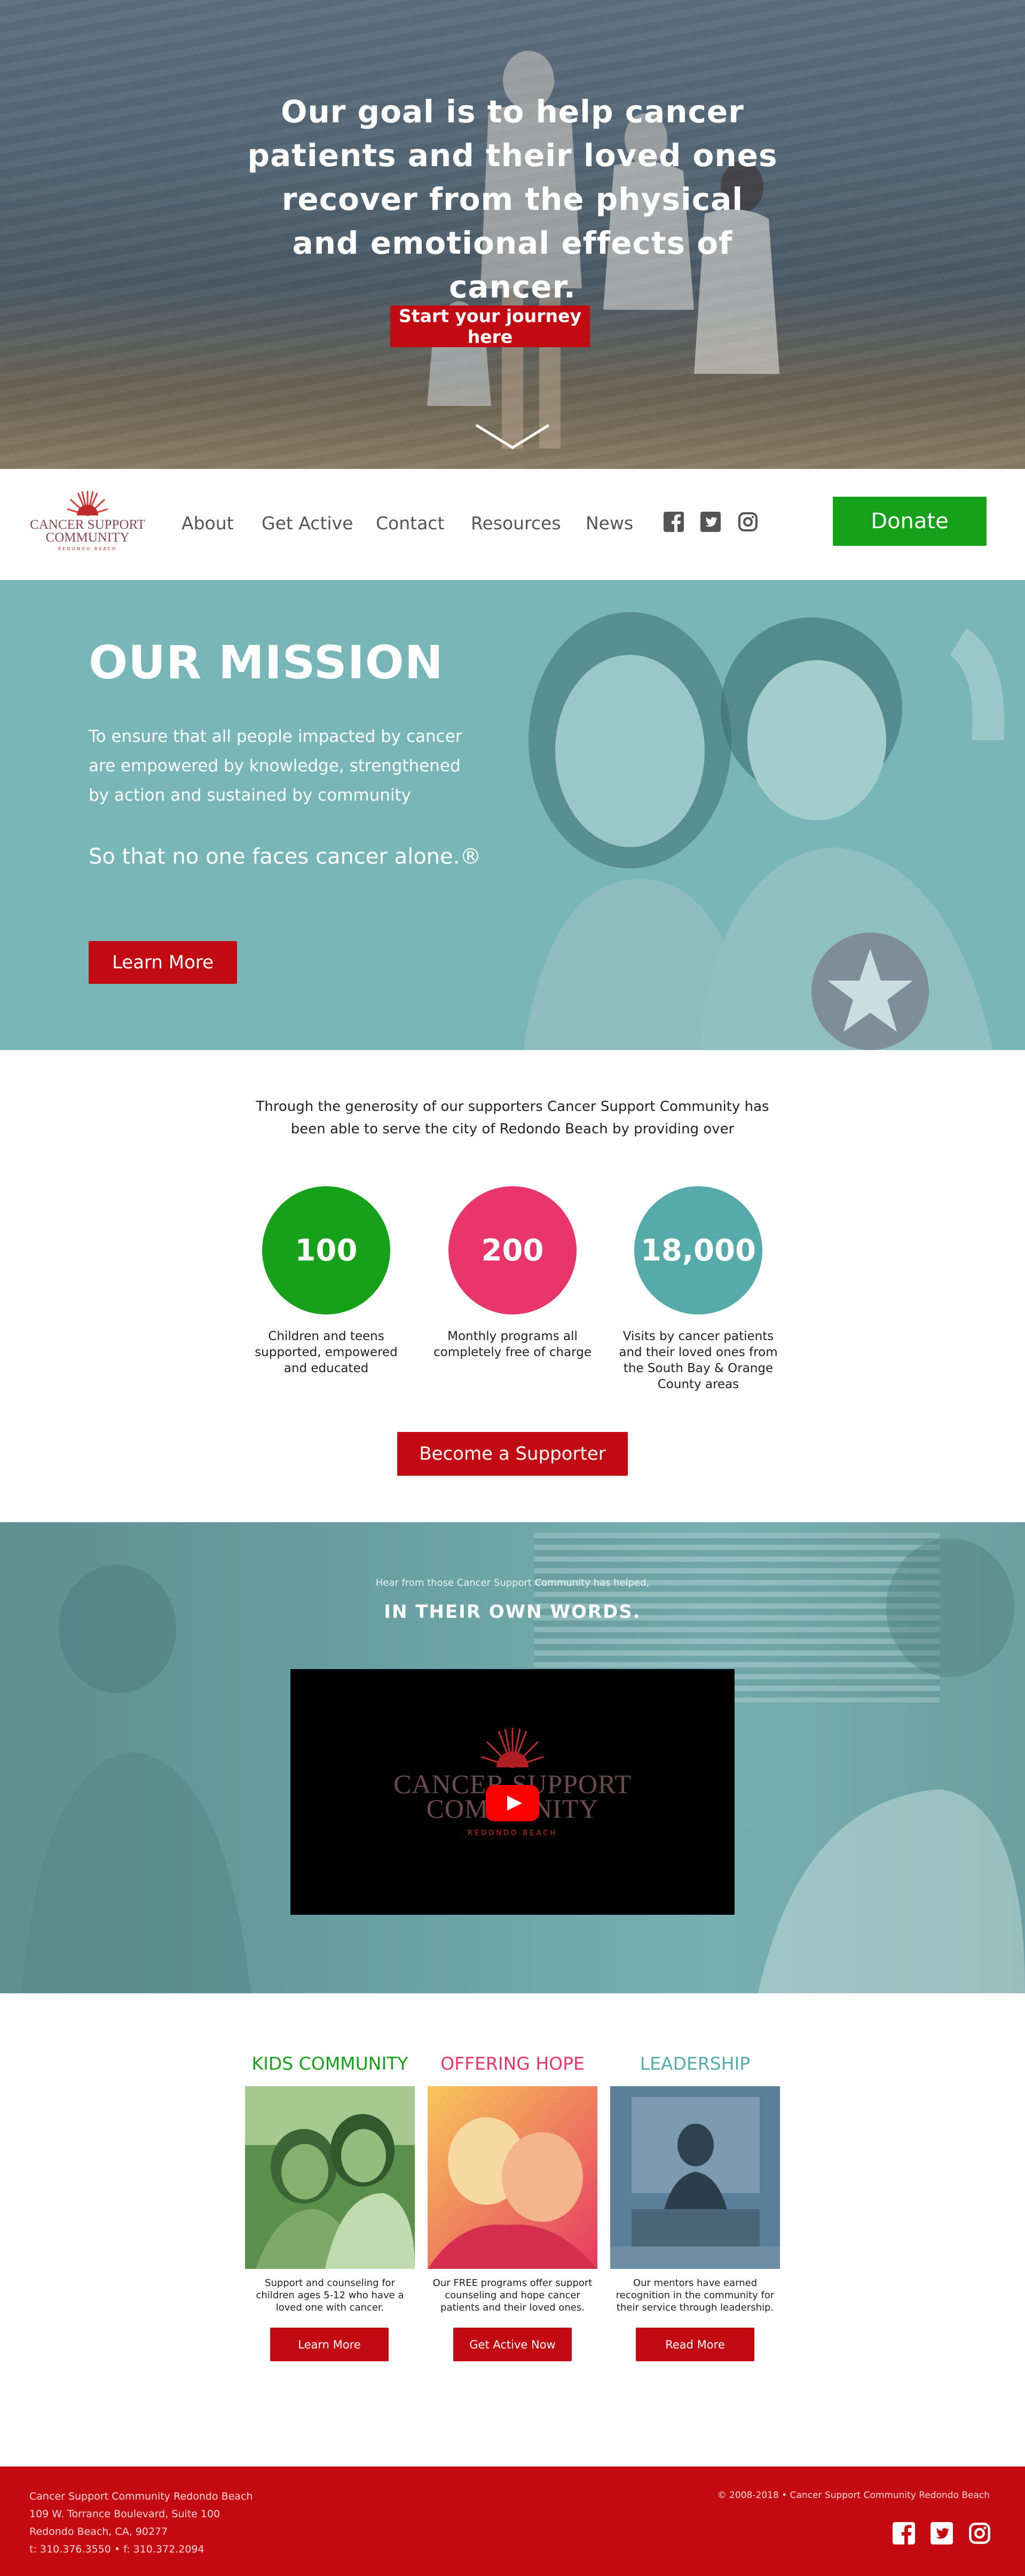 This screenshot has height=2576, width=1025. I want to click on stat-value: 18,000, so click(698, 1250).